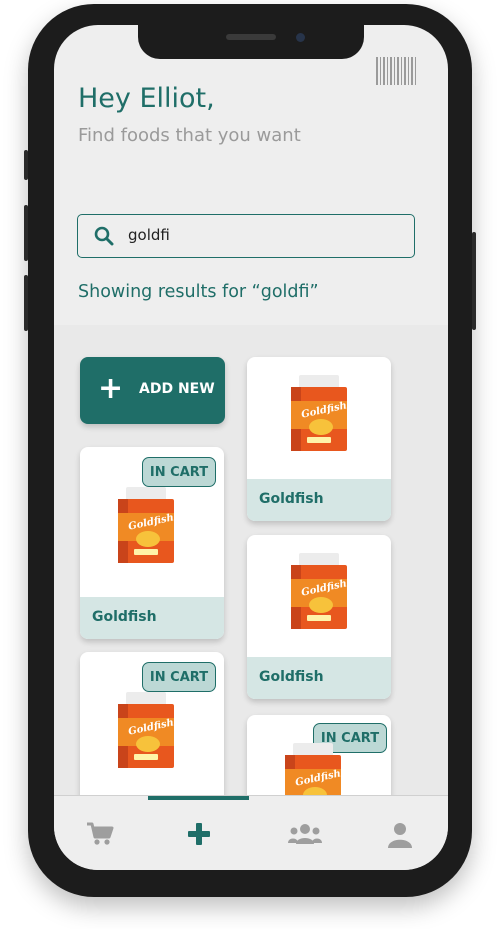 The width and height of the screenshot is (502, 929). I want to click on barcode-scan-icon, so click(397, 71).